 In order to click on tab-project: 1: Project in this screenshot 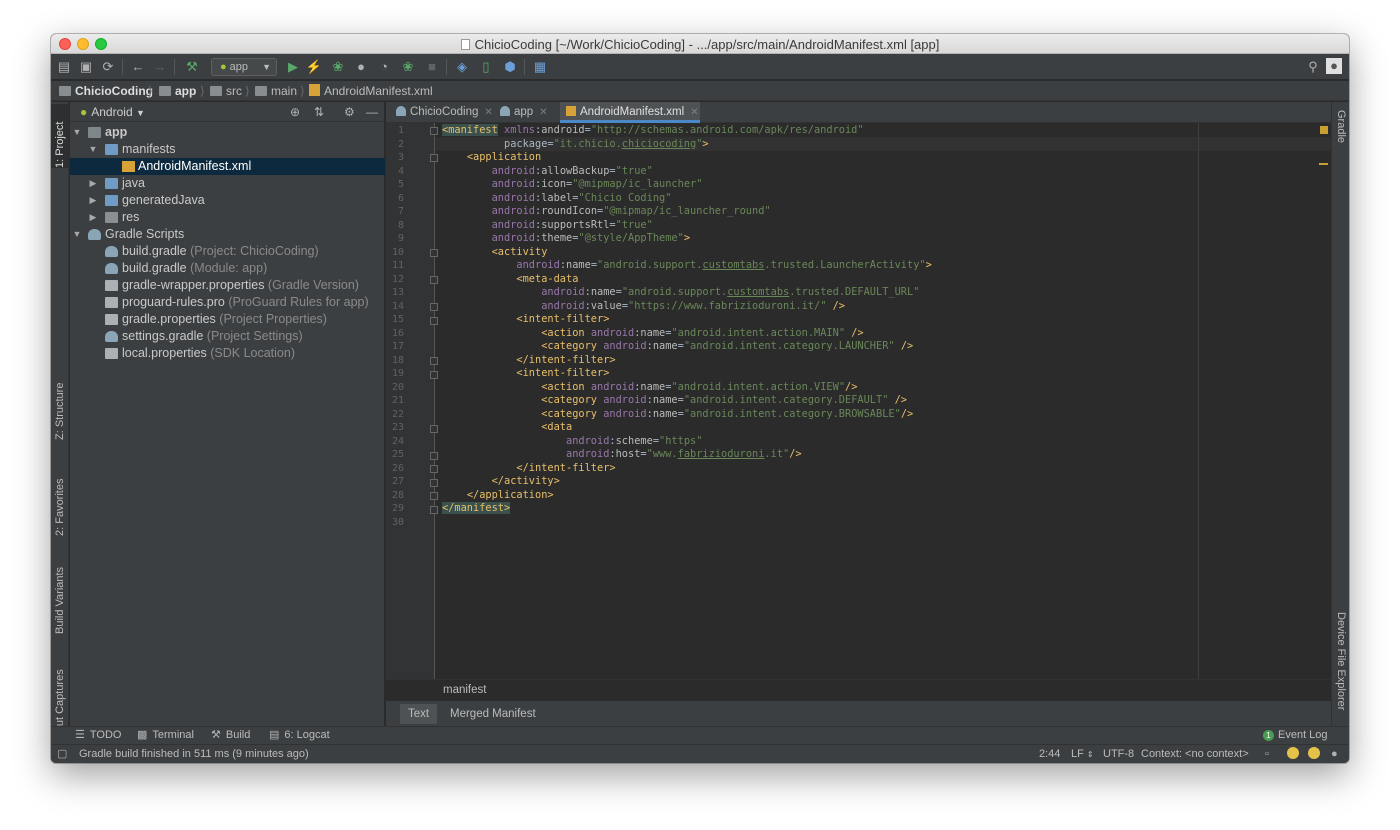, I will do `click(60, 136)`.